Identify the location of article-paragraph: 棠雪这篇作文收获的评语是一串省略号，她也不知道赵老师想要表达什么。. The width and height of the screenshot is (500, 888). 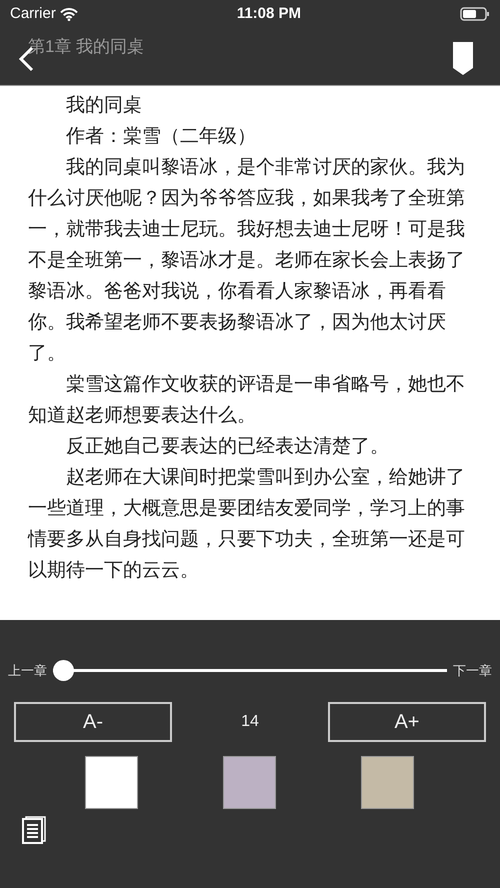
(247, 400).